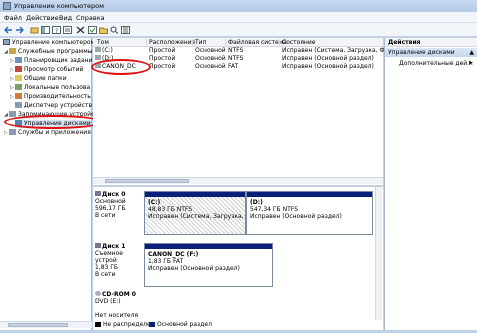 Image resolution: width=477 pixels, height=333 pixels. What do you see at coordinates (121, 67) in the screenshot?
I see `annotation-ellipse-canon-dc` at bounding box center [121, 67].